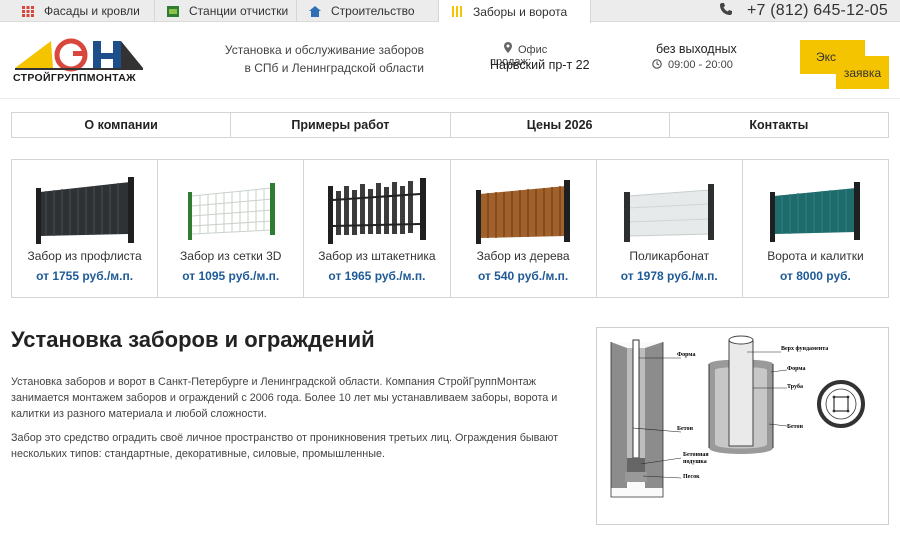 Image resolution: width=900 pixels, height=560 pixels. What do you see at coordinates (795, 427) in the screenshot?
I see `diagram-label-beton-right: Бетон` at bounding box center [795, 427].